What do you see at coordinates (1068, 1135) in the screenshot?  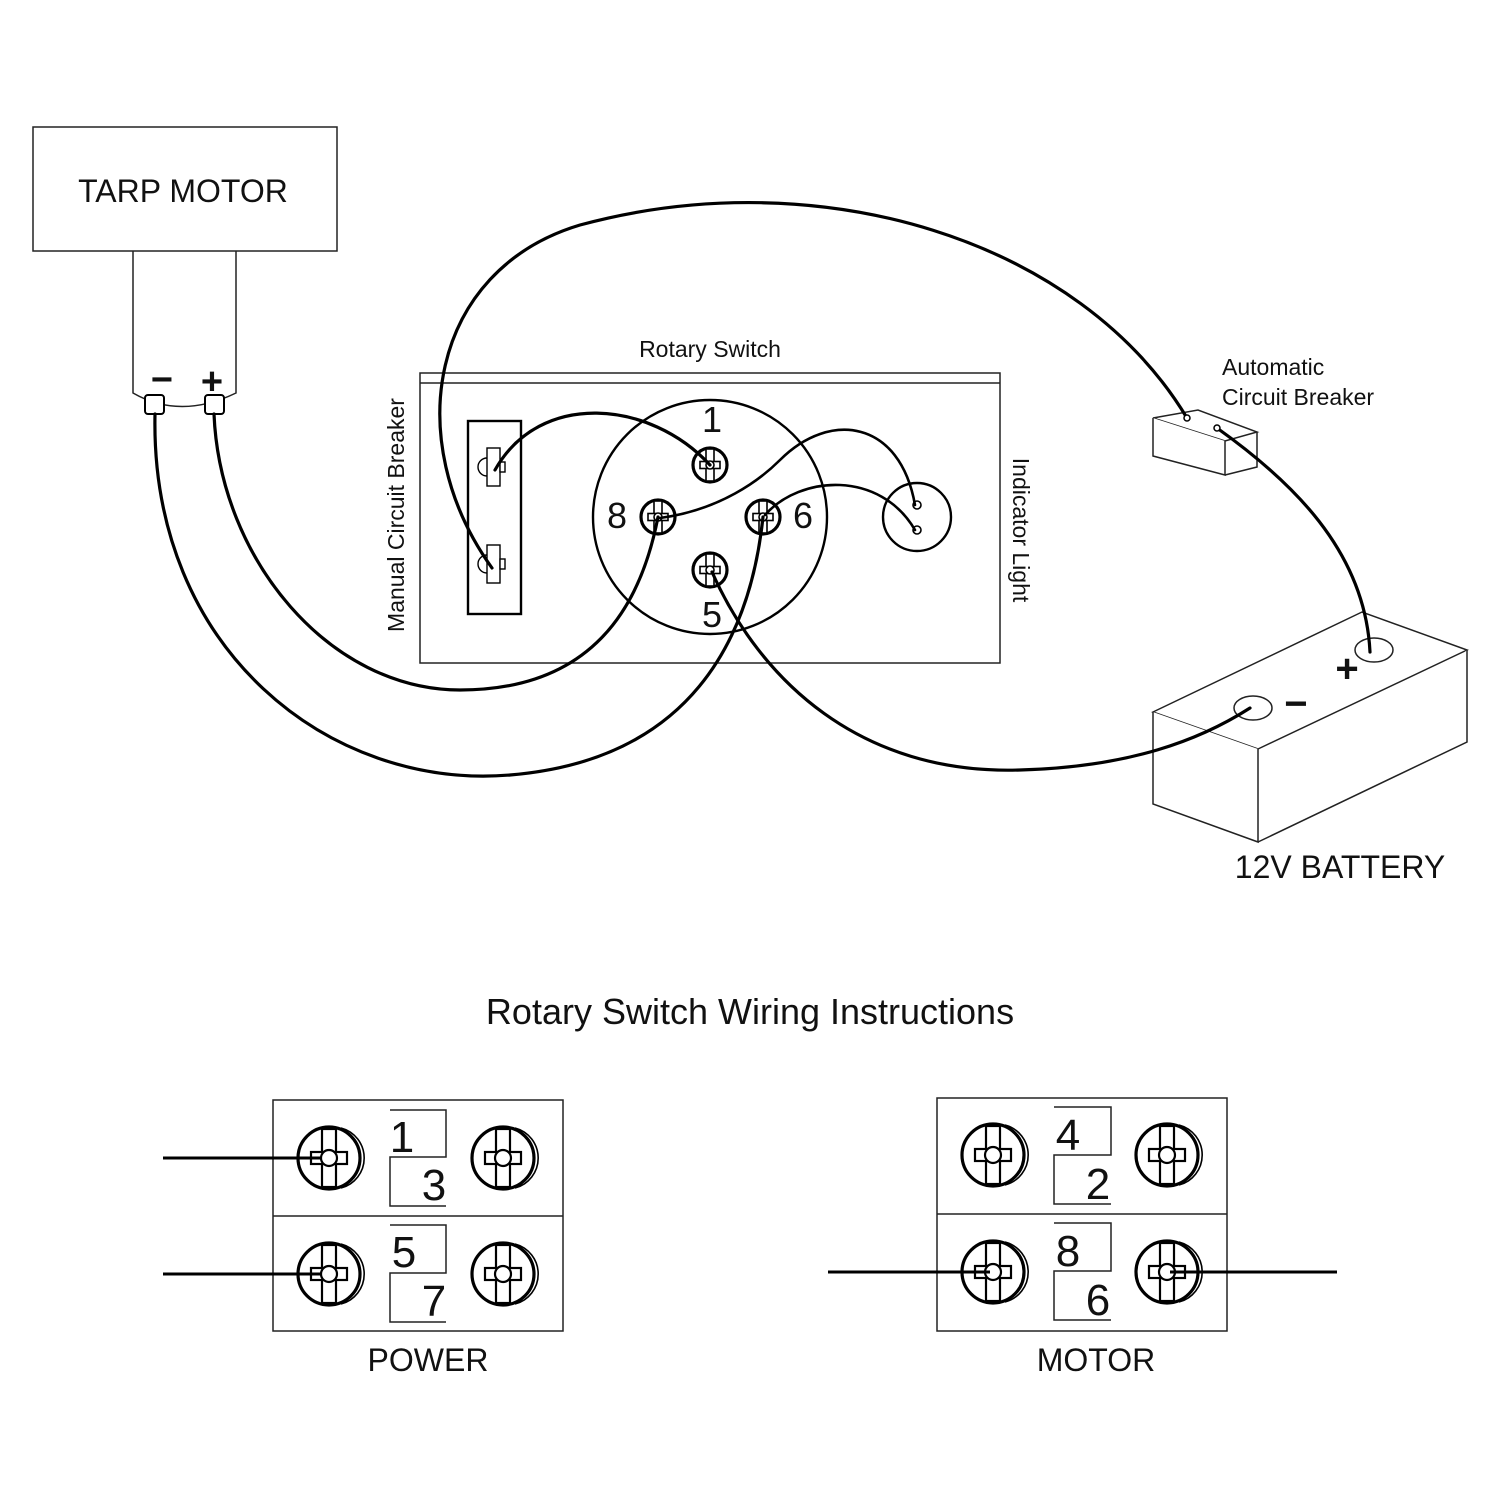 I see `motor-label-4: 4` at bounding box center [1068, 1135].